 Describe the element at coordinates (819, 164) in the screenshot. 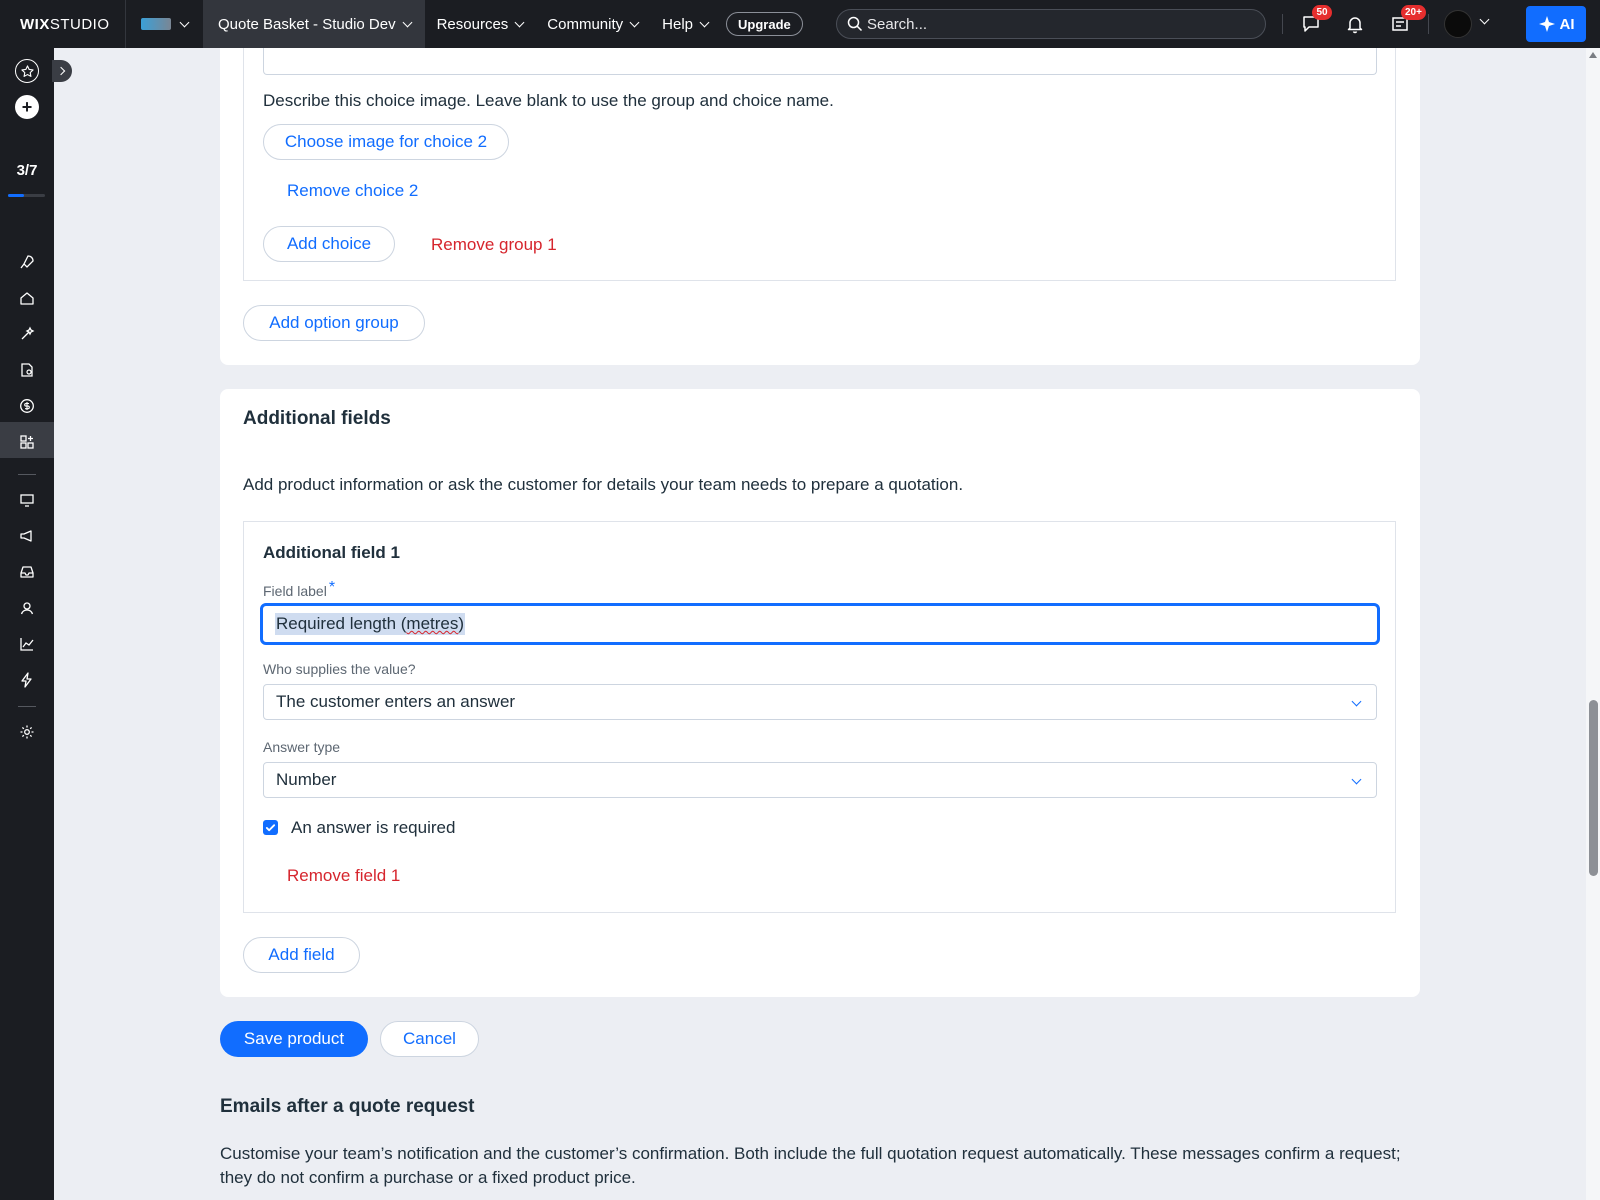

I see `option-group-box` at that location.